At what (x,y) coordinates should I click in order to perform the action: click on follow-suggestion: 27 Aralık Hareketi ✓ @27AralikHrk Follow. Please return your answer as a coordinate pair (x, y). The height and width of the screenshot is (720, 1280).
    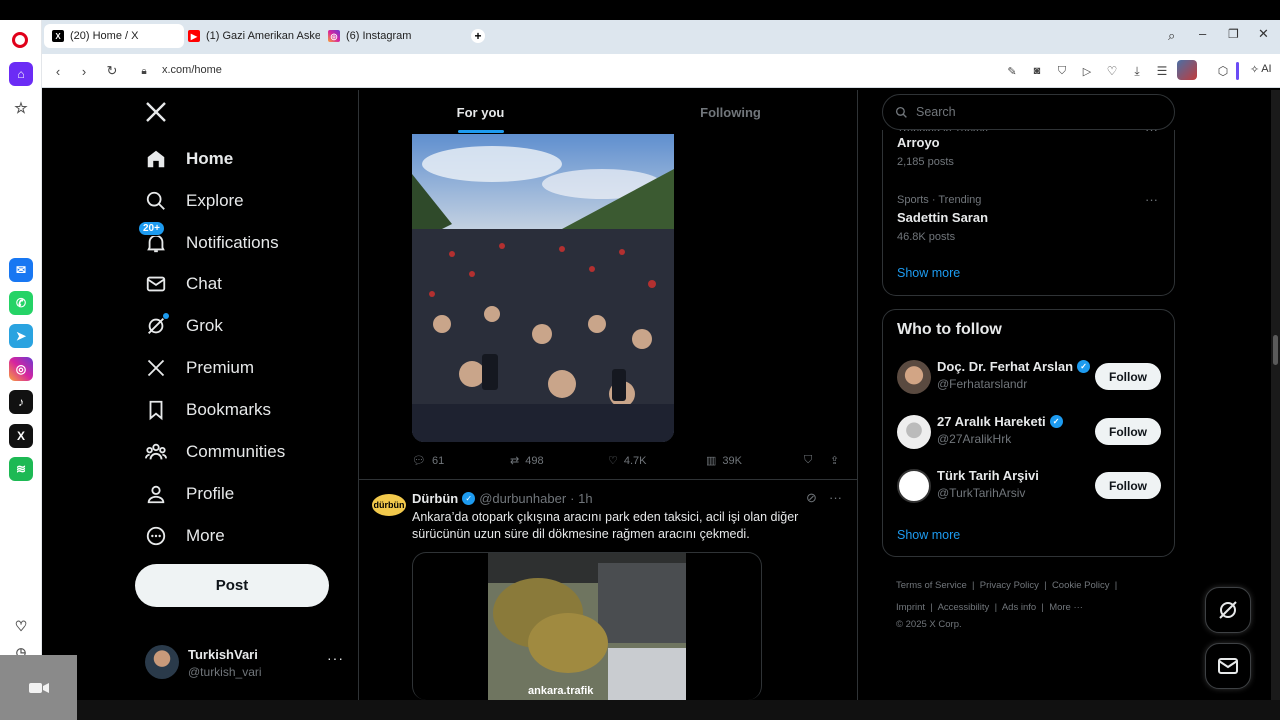
    Looking at the image, I should click on (1029, 432).